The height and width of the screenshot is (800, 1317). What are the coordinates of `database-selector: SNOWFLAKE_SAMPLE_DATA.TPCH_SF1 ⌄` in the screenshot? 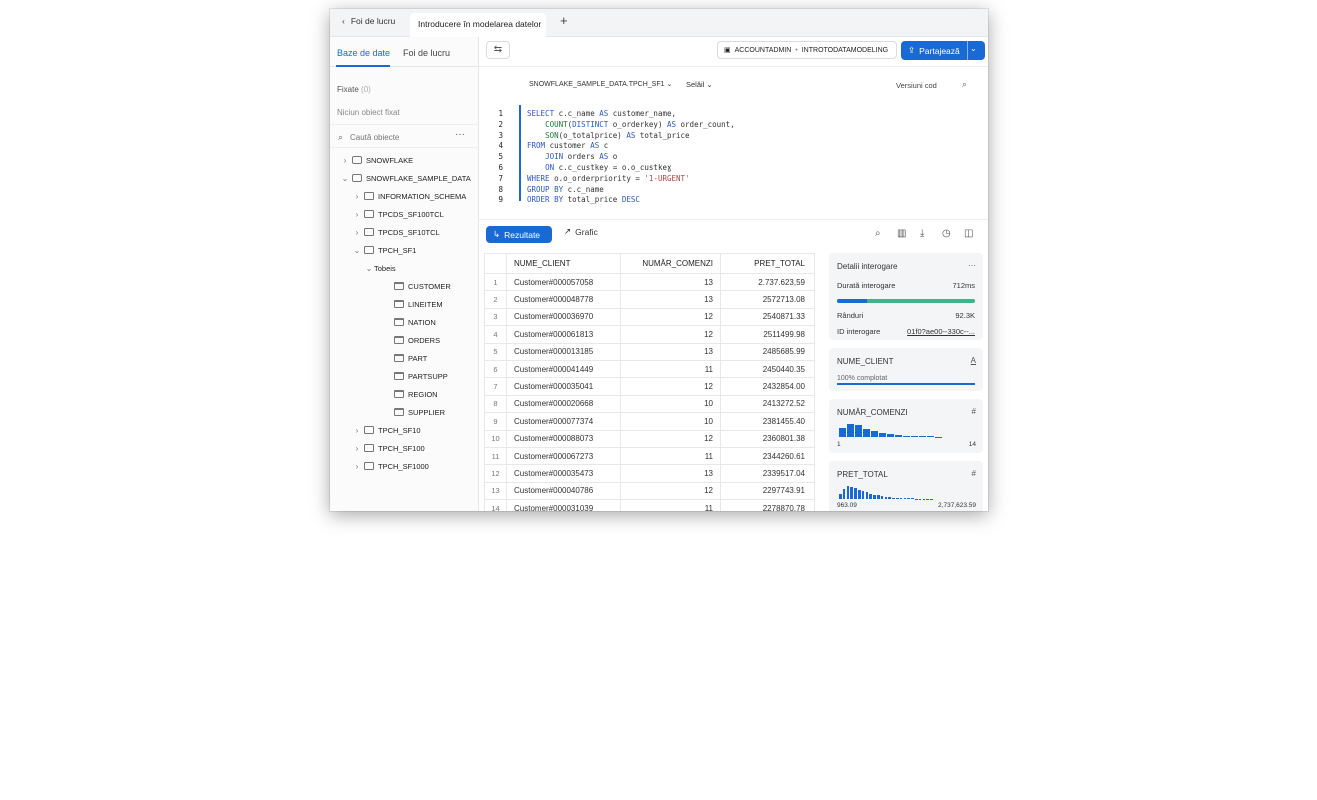 It's located at (600, 84).